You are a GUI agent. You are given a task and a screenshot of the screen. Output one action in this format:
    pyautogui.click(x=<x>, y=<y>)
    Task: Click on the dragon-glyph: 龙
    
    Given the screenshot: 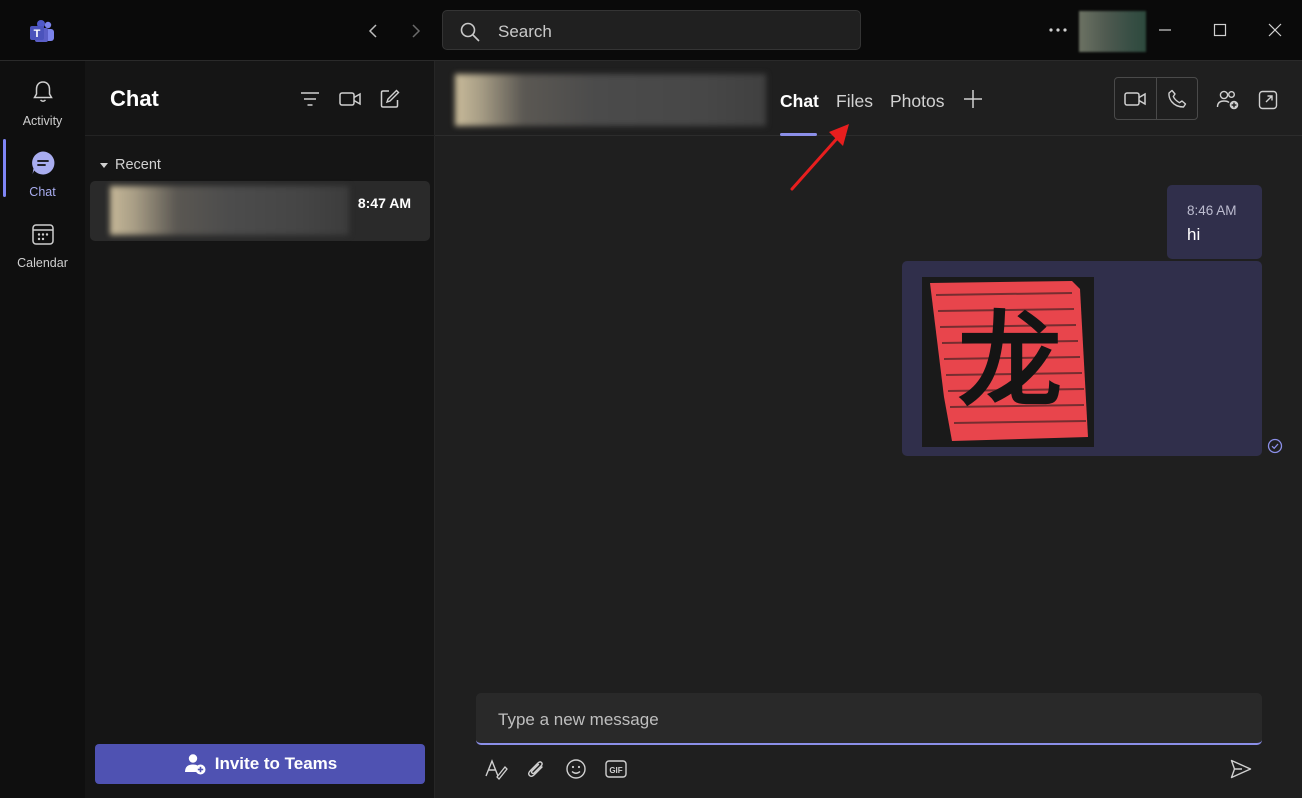 What is the action you would take?
    pyautogui.click(x=1010, y=361)
    